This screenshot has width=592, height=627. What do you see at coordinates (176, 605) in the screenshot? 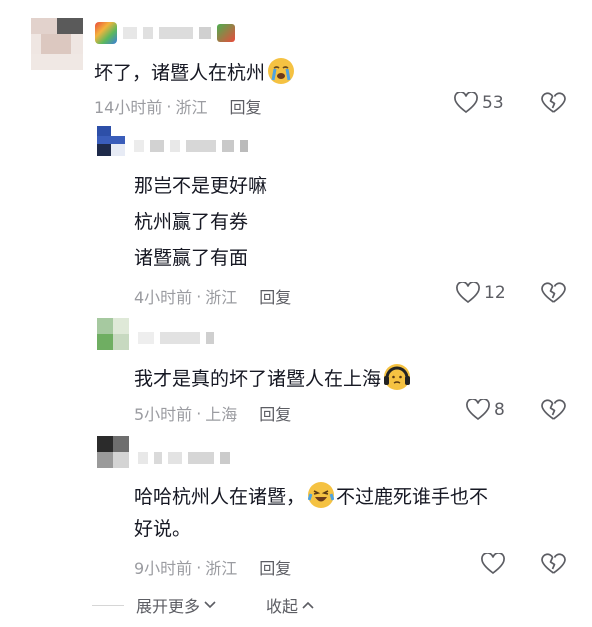
I see `expand-more-button: 展开更多` at bounding box center [176, 605].